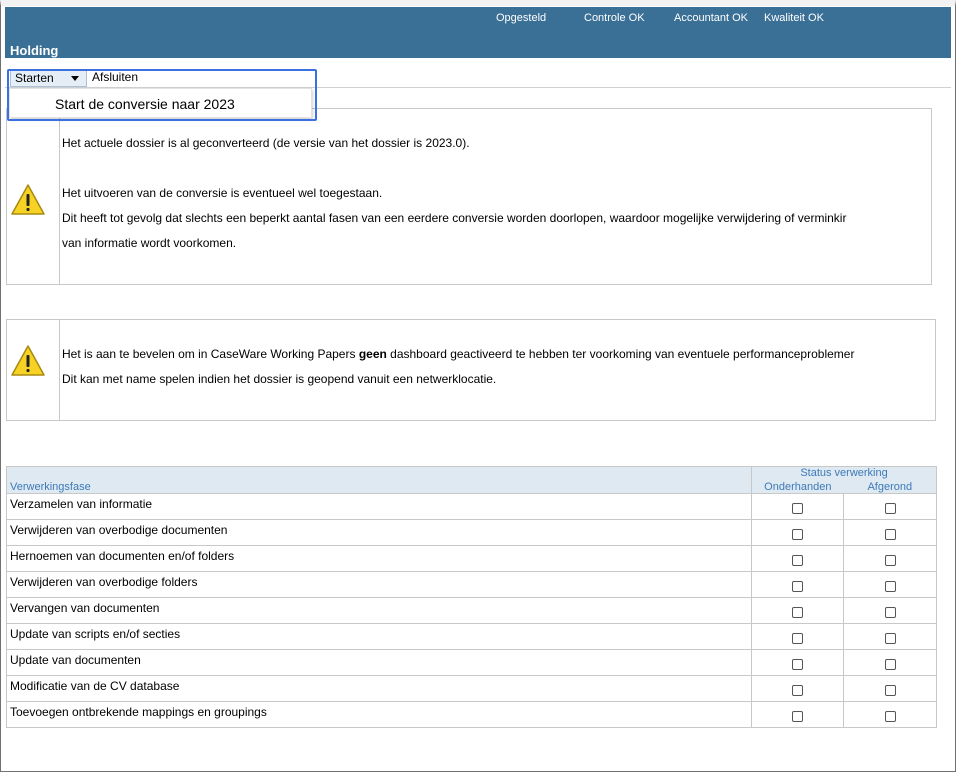  I want to click on table-row: Update van scripts en/of secties, so click(471, 636).